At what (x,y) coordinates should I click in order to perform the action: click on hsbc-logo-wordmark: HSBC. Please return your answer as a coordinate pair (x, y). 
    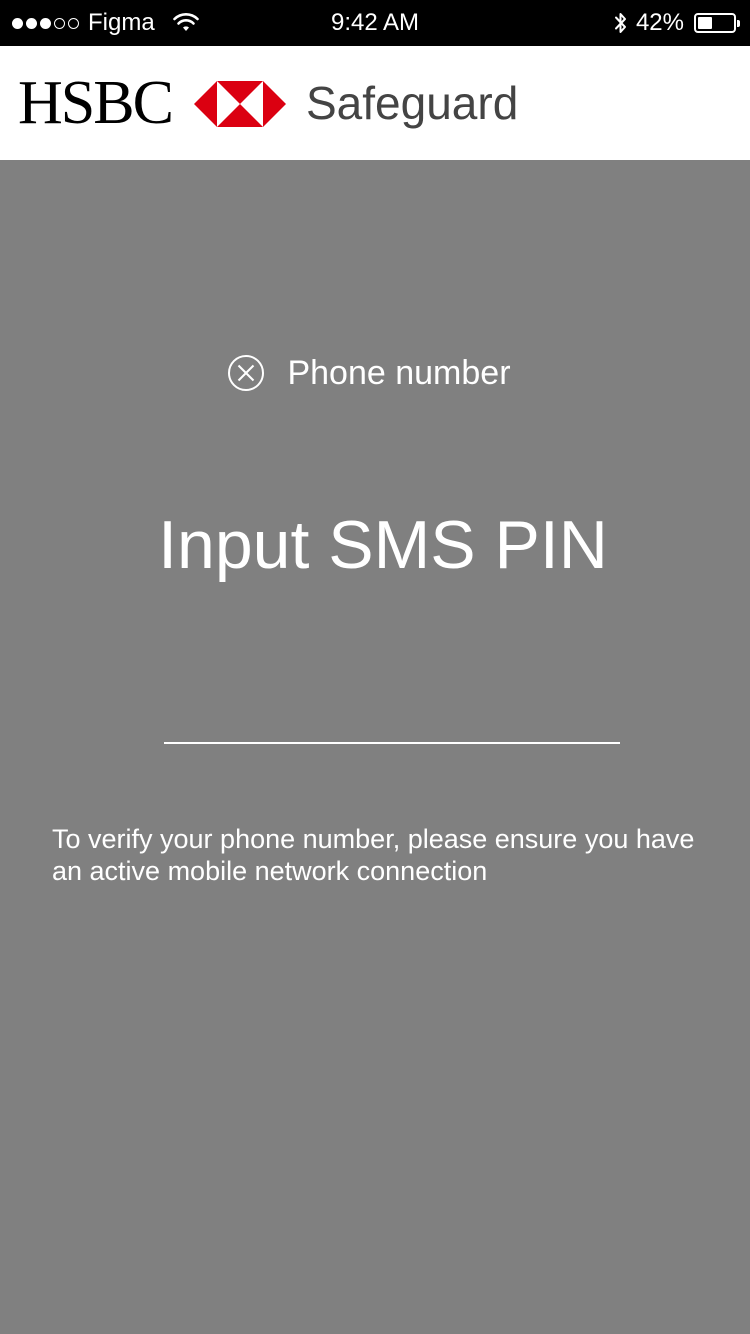
    Looking at the image, I should click on (96, 103).